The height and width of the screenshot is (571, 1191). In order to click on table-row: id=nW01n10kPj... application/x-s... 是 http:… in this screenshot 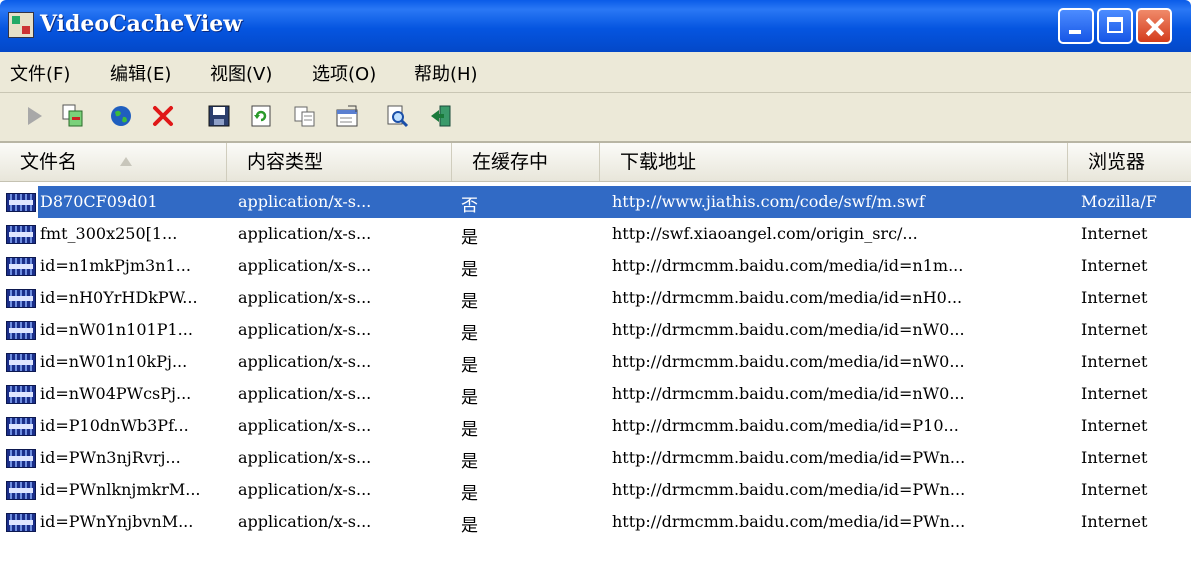, I will do `click(595, 362)`.